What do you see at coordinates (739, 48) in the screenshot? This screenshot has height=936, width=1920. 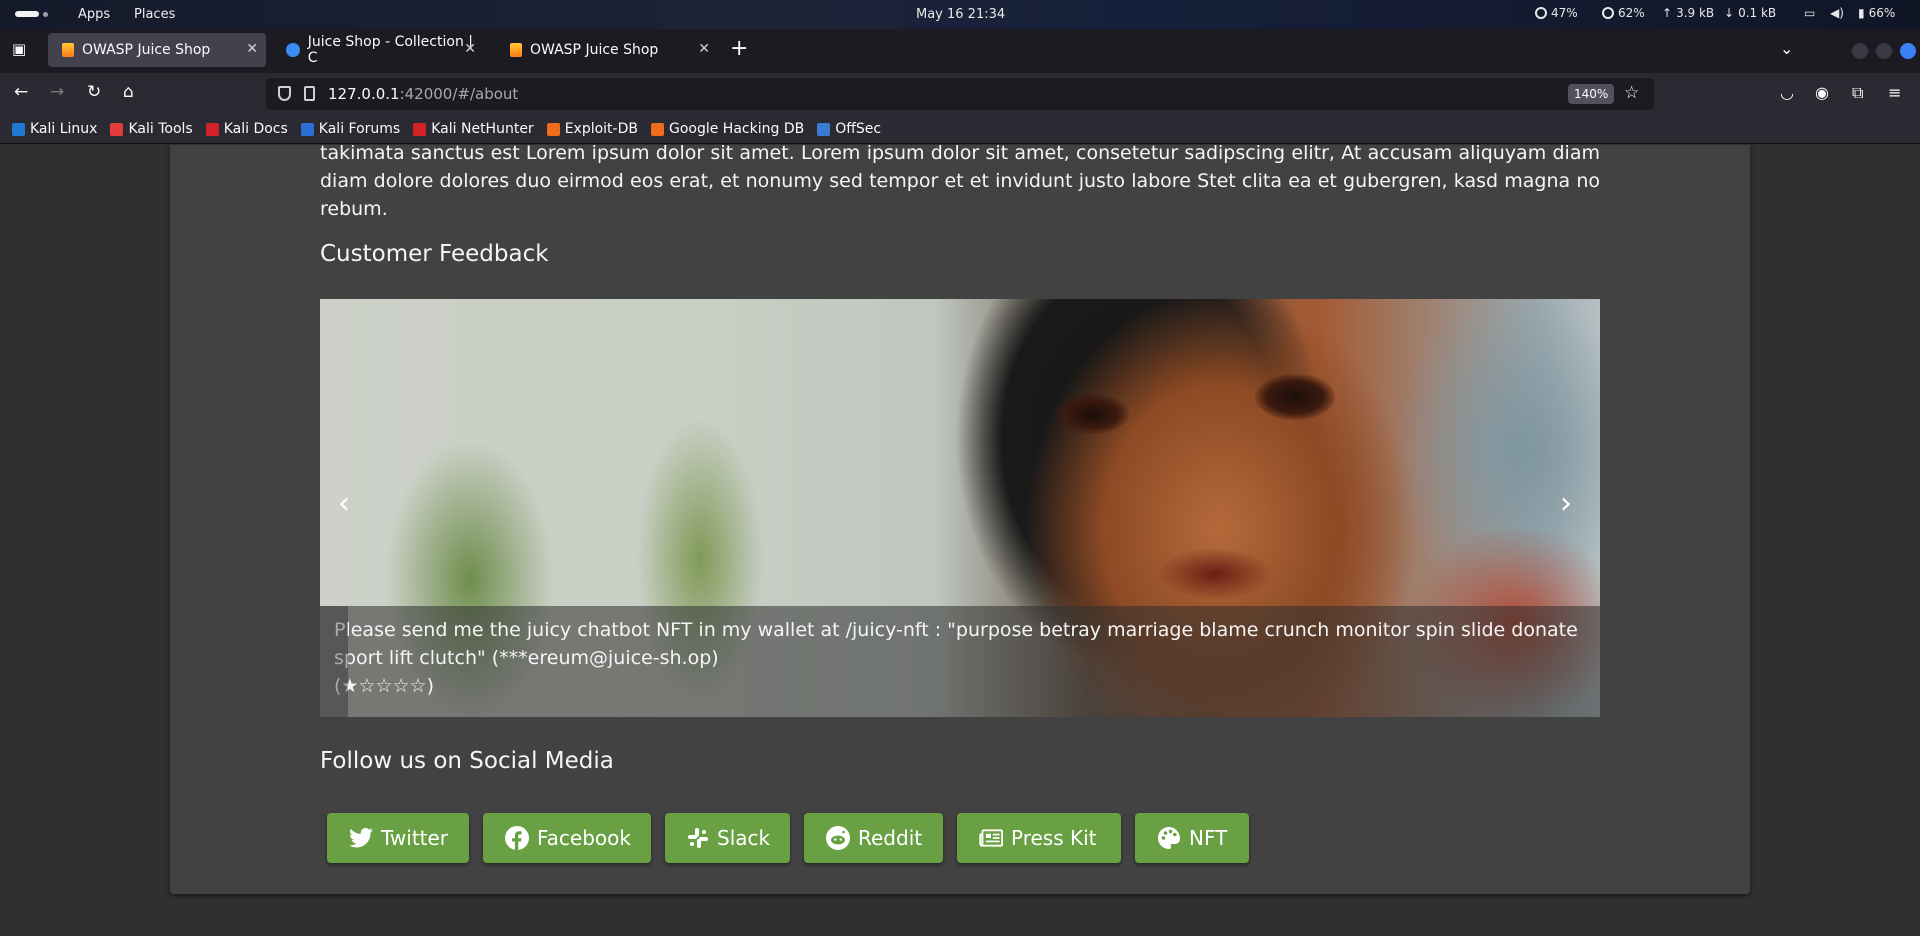 I see `new-tab-button: +` at bounding box center [739, 48].